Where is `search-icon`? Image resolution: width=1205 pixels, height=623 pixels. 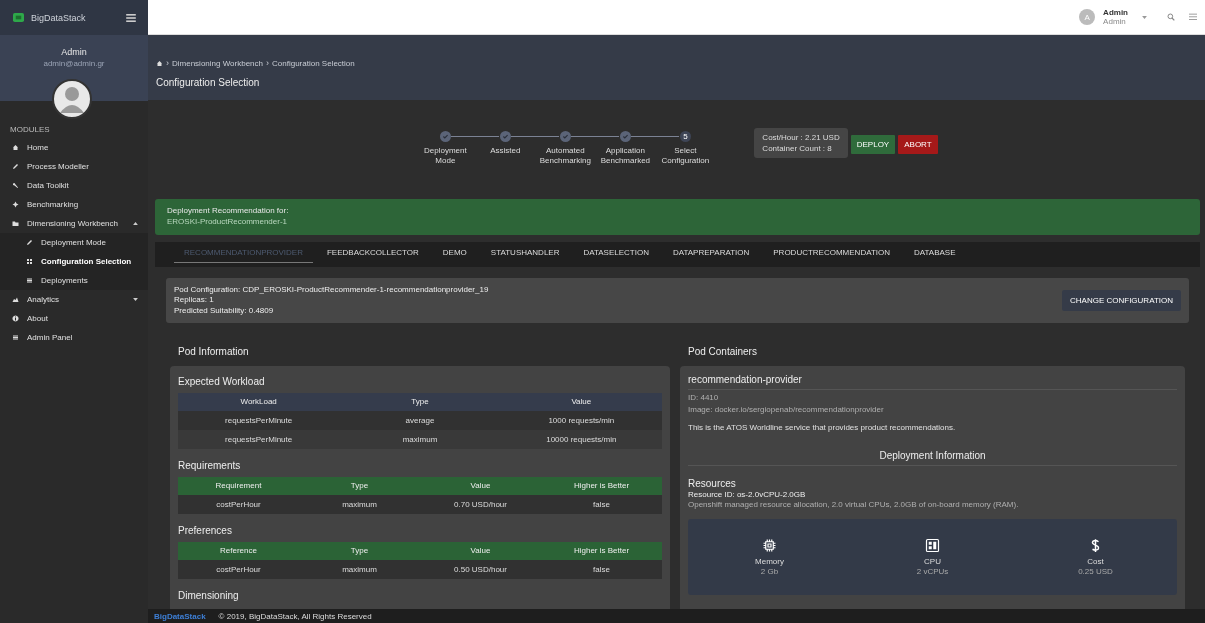
search-icon is located at coordinates (1171, 17).